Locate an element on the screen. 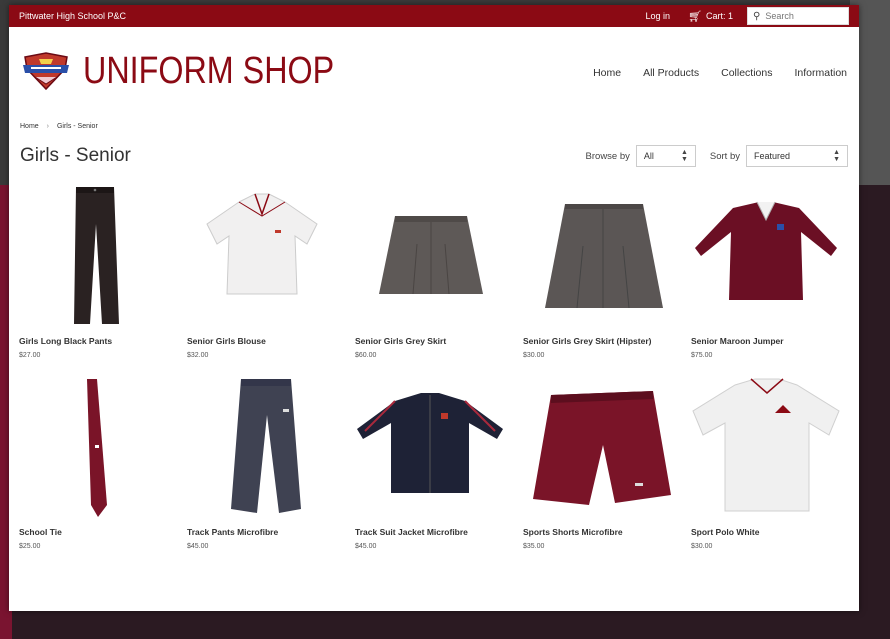 This screenshot has height=639, width=890. white-blouse-image is located at coordinates (262, 244).